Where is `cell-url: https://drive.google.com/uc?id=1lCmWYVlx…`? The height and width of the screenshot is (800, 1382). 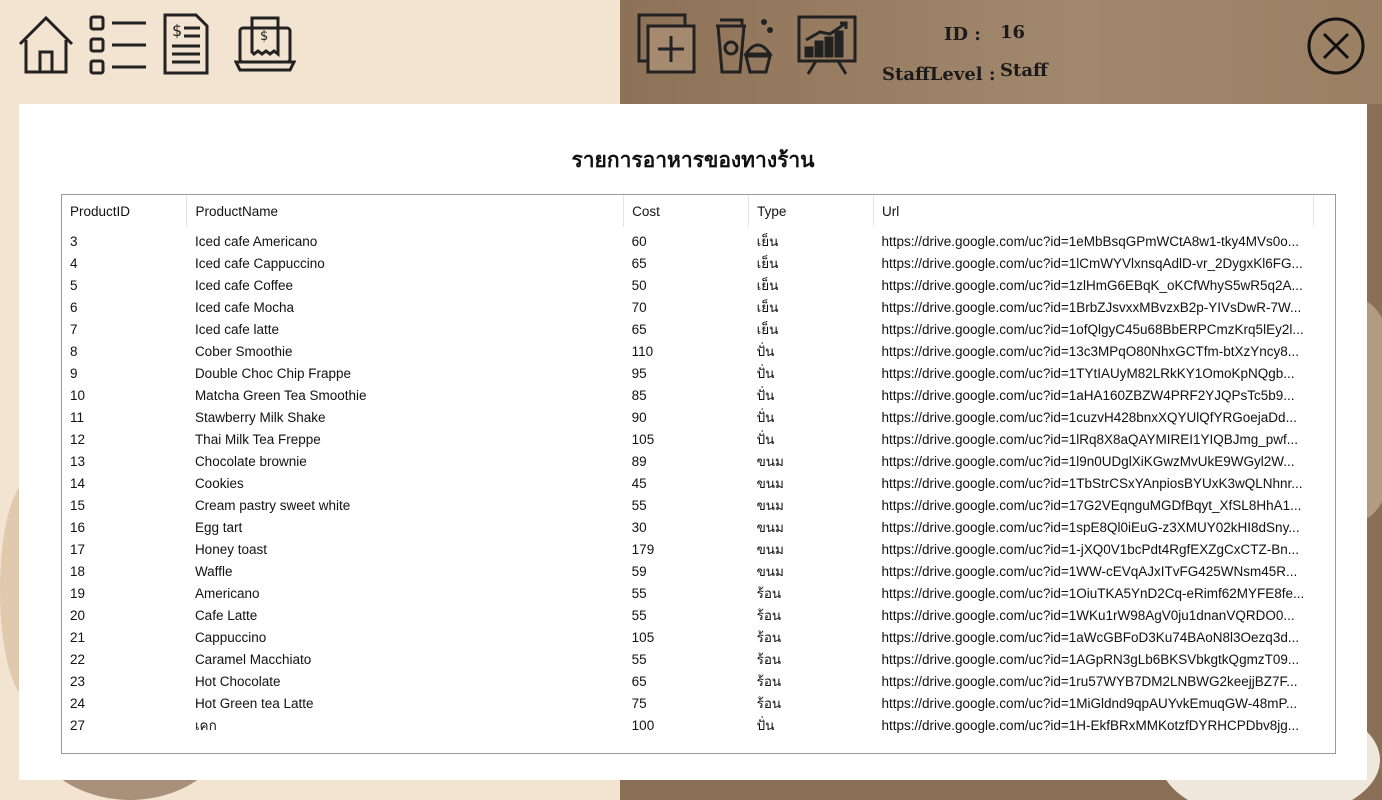
cell-url: https://drive.google.com/uc?id=1lCmWYVlx… is located at coordinates (1093, 263).